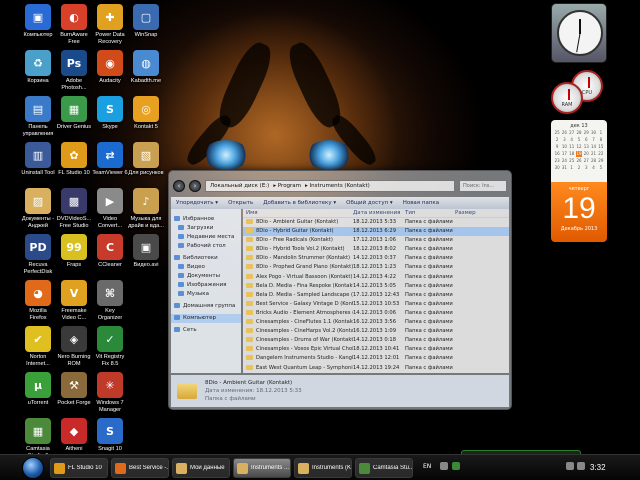  What do you see at coordinates (110, 435) in the screenshot?
I see `desktop-icon: S Snagit 10` at bounding box center [110, 435].